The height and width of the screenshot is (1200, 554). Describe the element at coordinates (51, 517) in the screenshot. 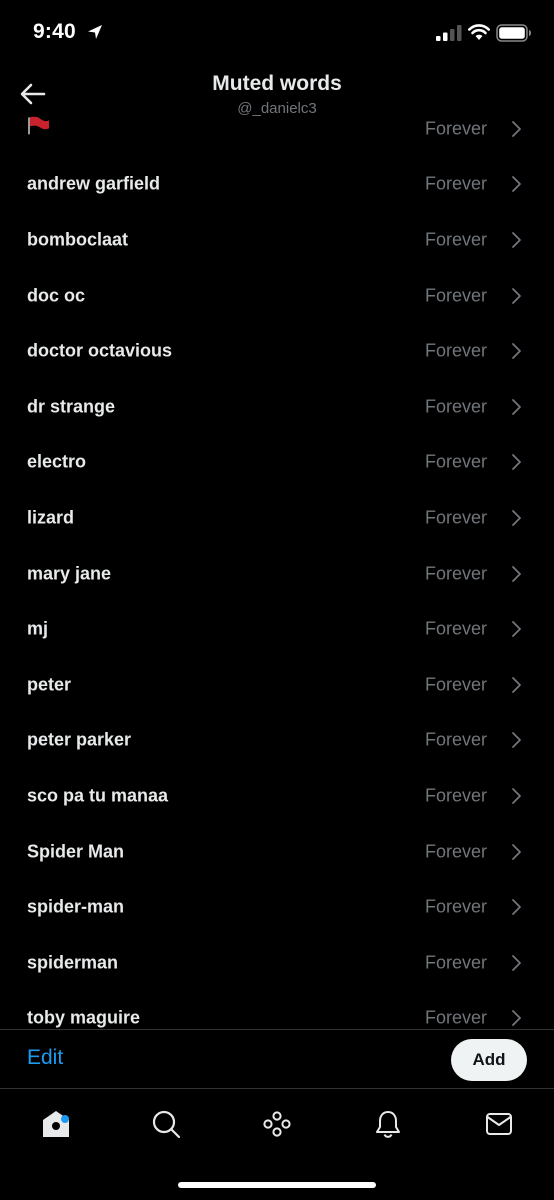

I see `muted-word: lizard` at that location.